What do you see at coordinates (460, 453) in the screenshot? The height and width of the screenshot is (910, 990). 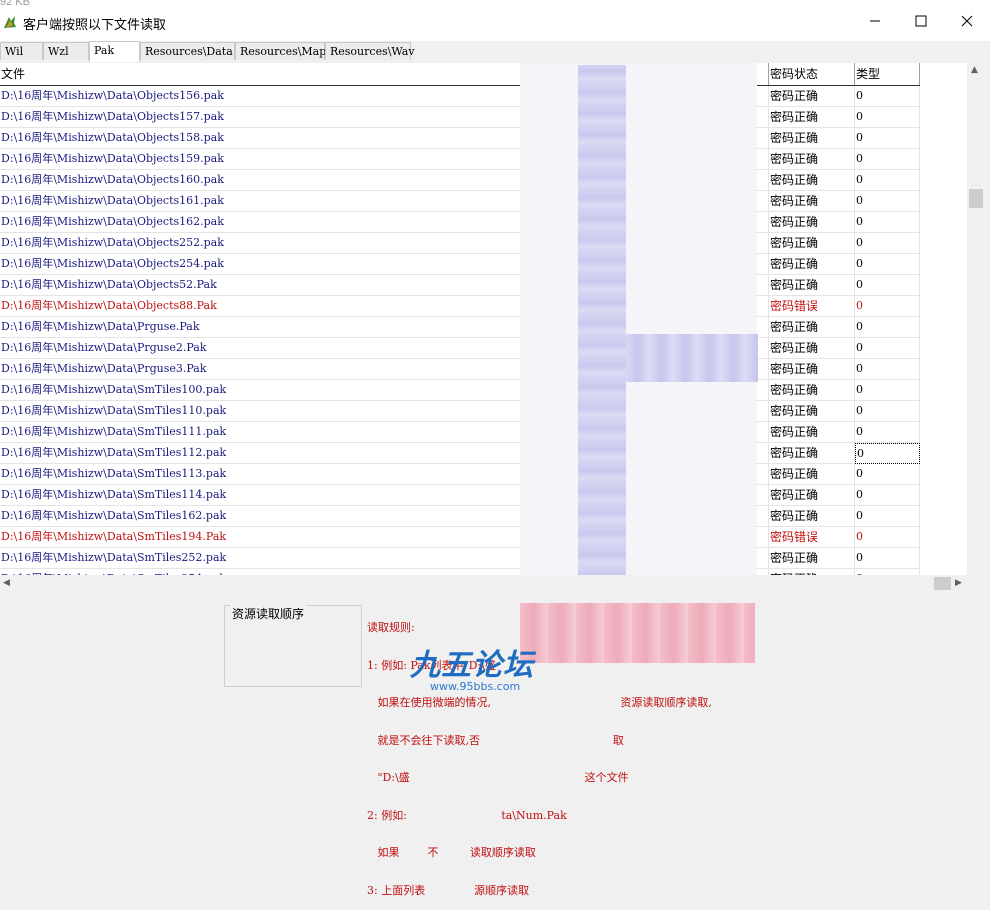 I see `table-row: D:\16周年\Mishizw\Data\SmTiles112.pak 密码正确 0` at bounding box center [460, 453].